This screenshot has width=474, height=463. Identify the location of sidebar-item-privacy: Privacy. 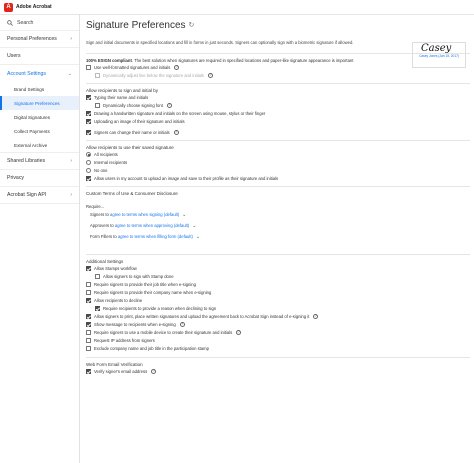
(39, 178).